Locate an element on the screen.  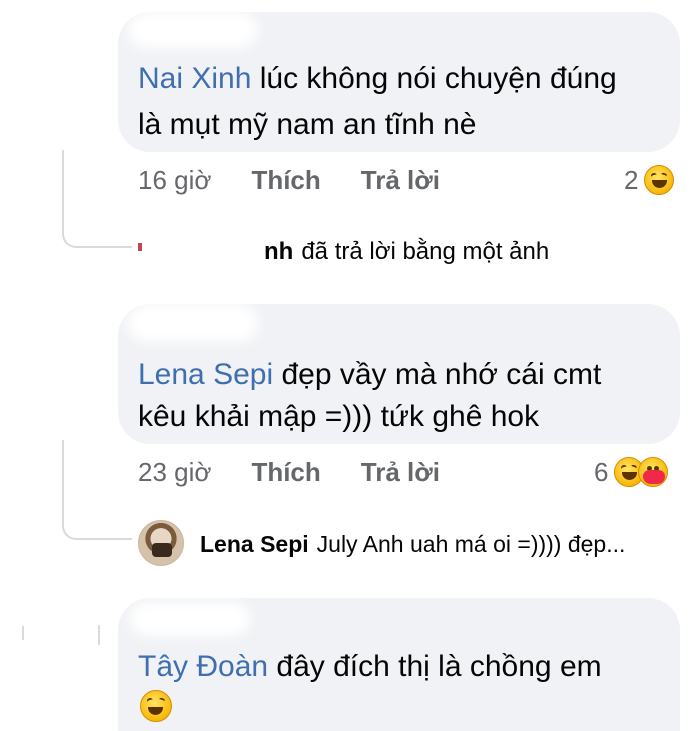
thread-connector-3b is located at coordinates (23, 633).